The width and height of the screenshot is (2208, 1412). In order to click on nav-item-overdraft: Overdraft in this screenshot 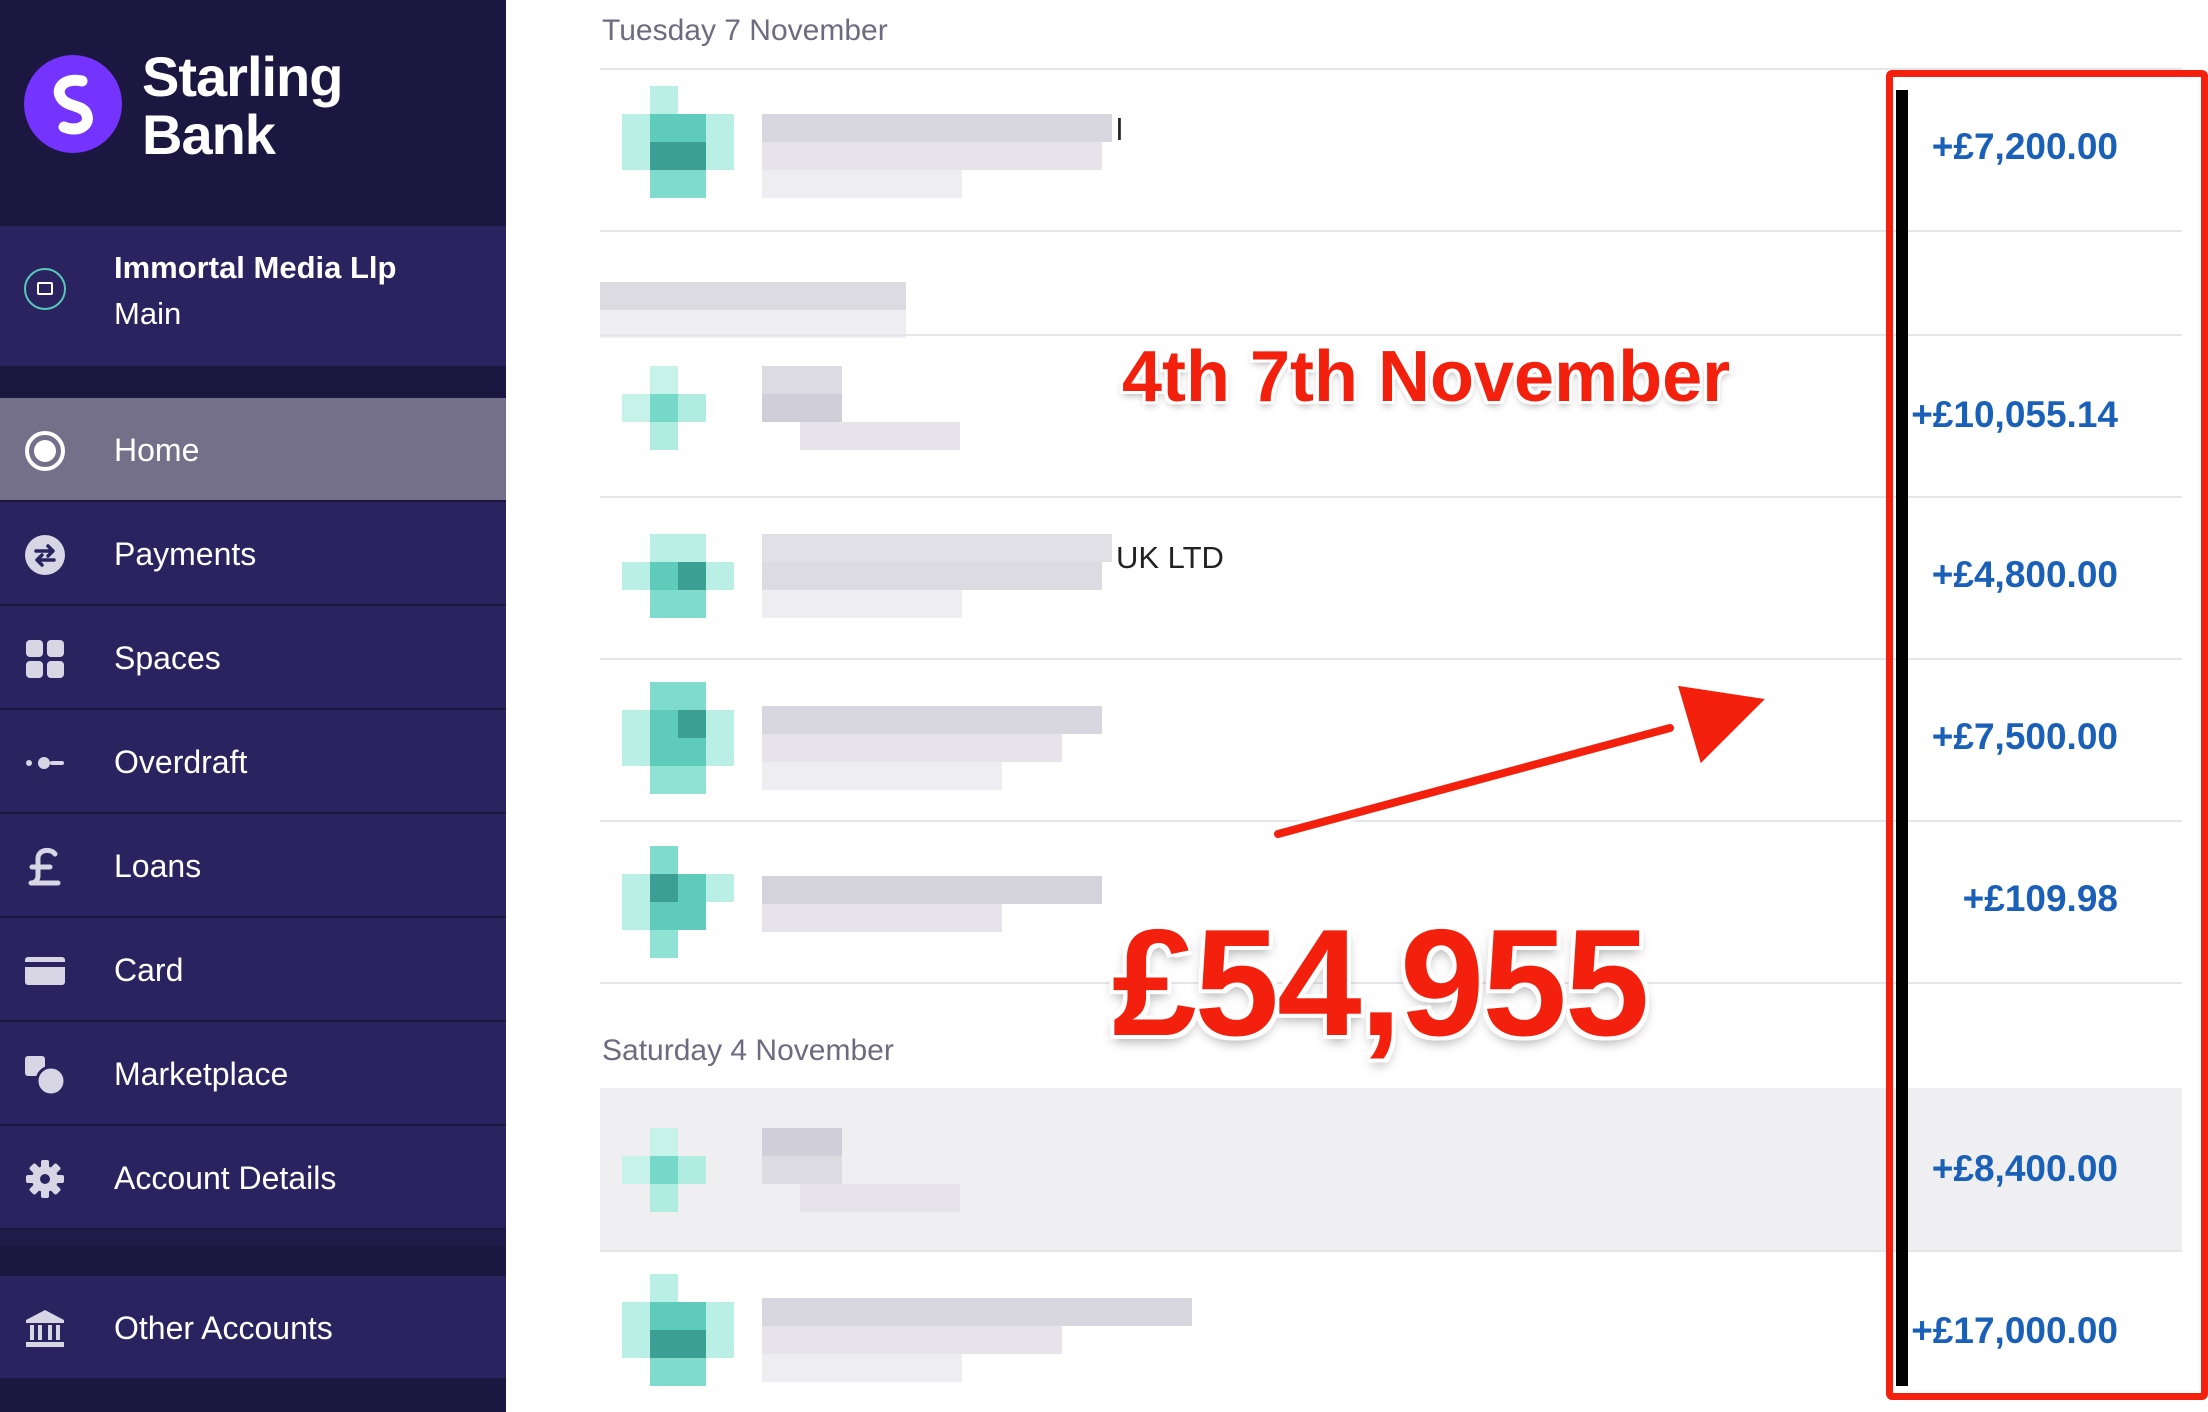, I will do `click(253, 762)`.